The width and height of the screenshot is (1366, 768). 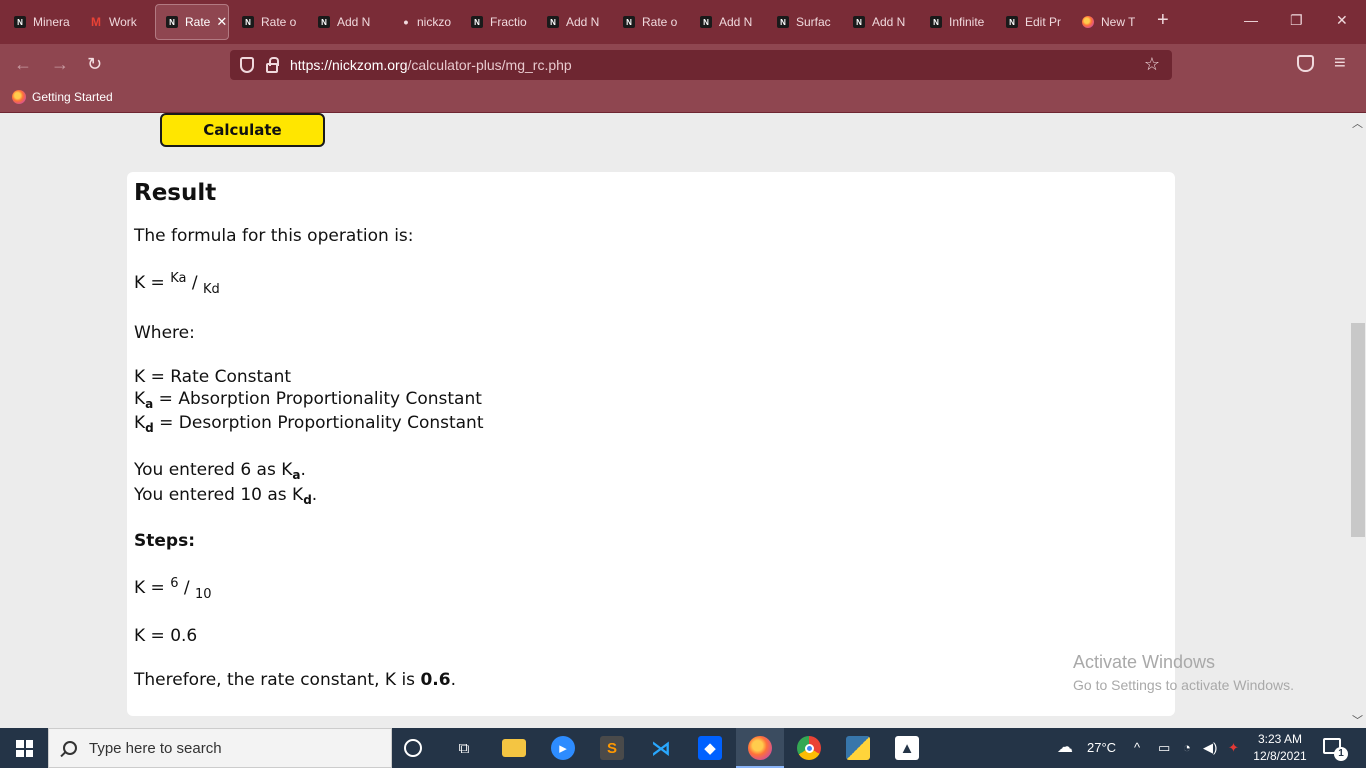 I want to click on scroll-up-arrow-icon: ︿, so click(x=1357, y=123).